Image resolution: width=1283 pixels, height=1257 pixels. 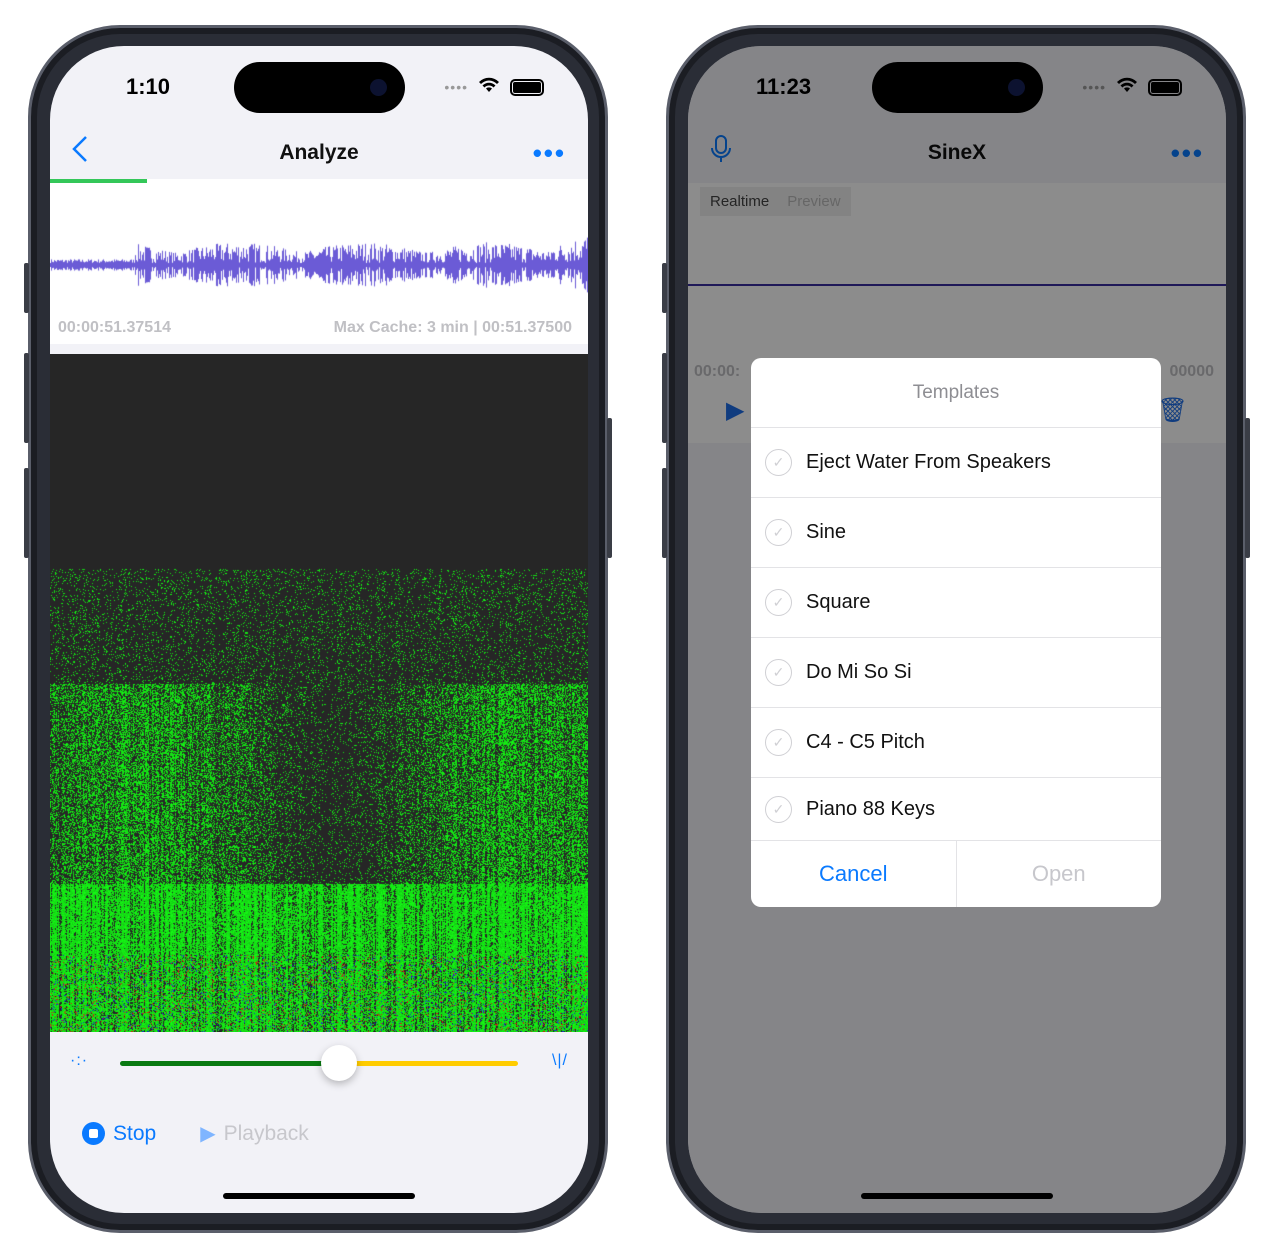 I want to click on template-option-label: Square, so click(x=838, y=602).